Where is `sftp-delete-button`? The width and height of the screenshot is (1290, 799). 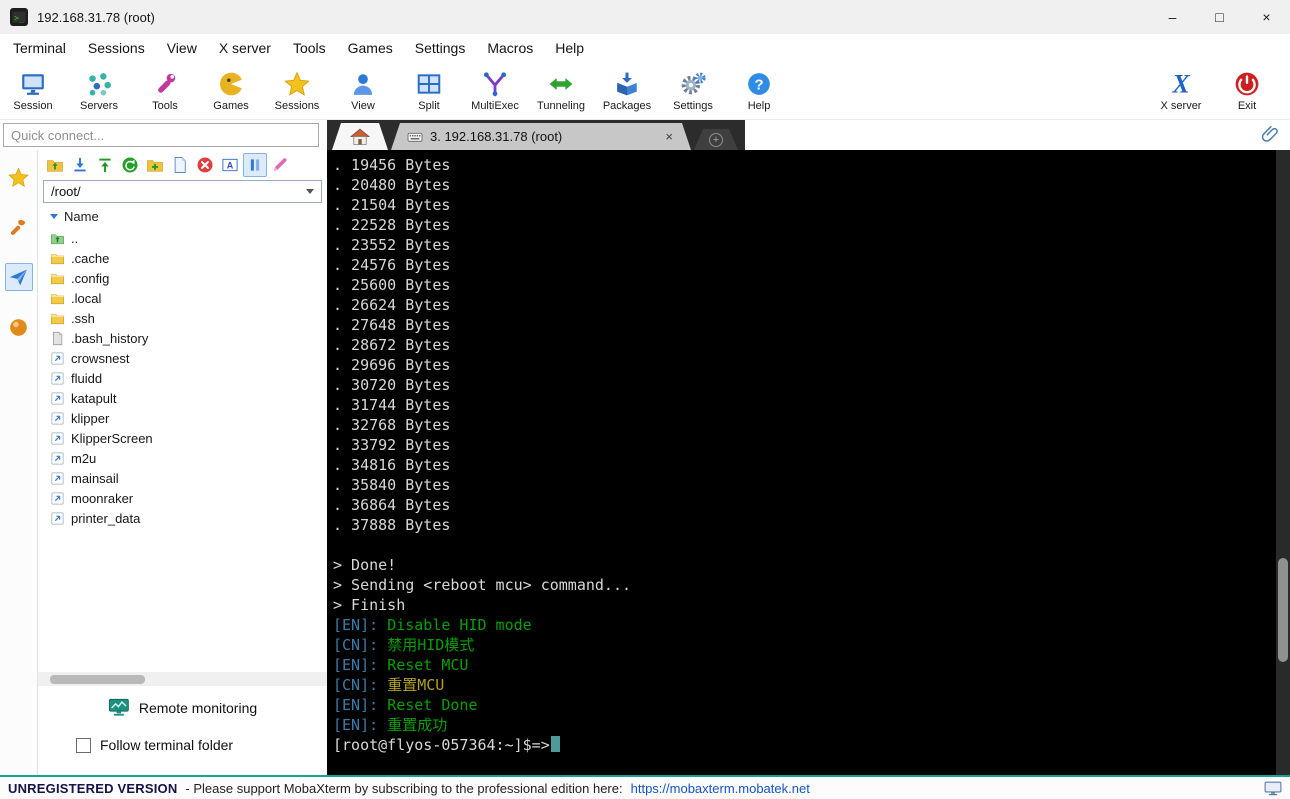 sftp-delete-button is located at coordinates (205, 165).